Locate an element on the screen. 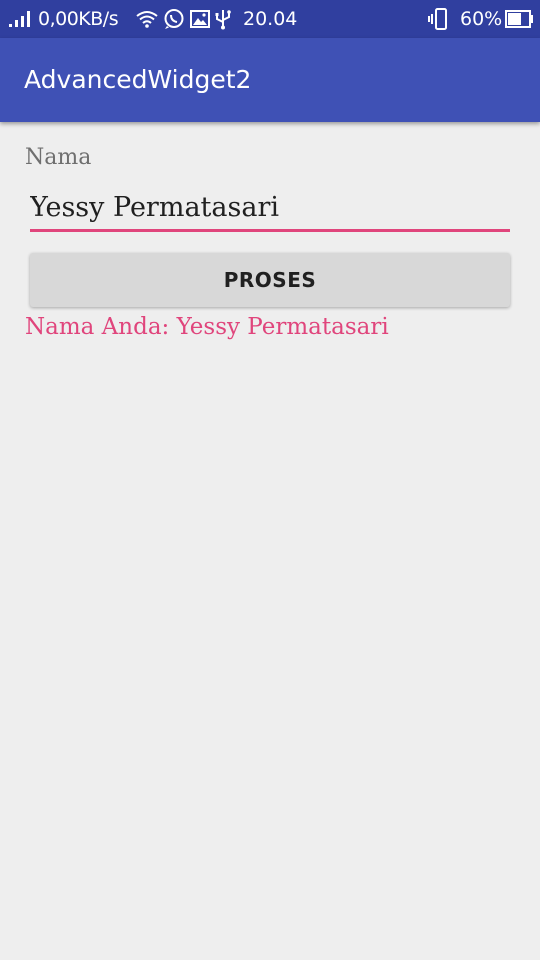 The image size is (540, 960). signal-icon is located at coordinates (20, 19).